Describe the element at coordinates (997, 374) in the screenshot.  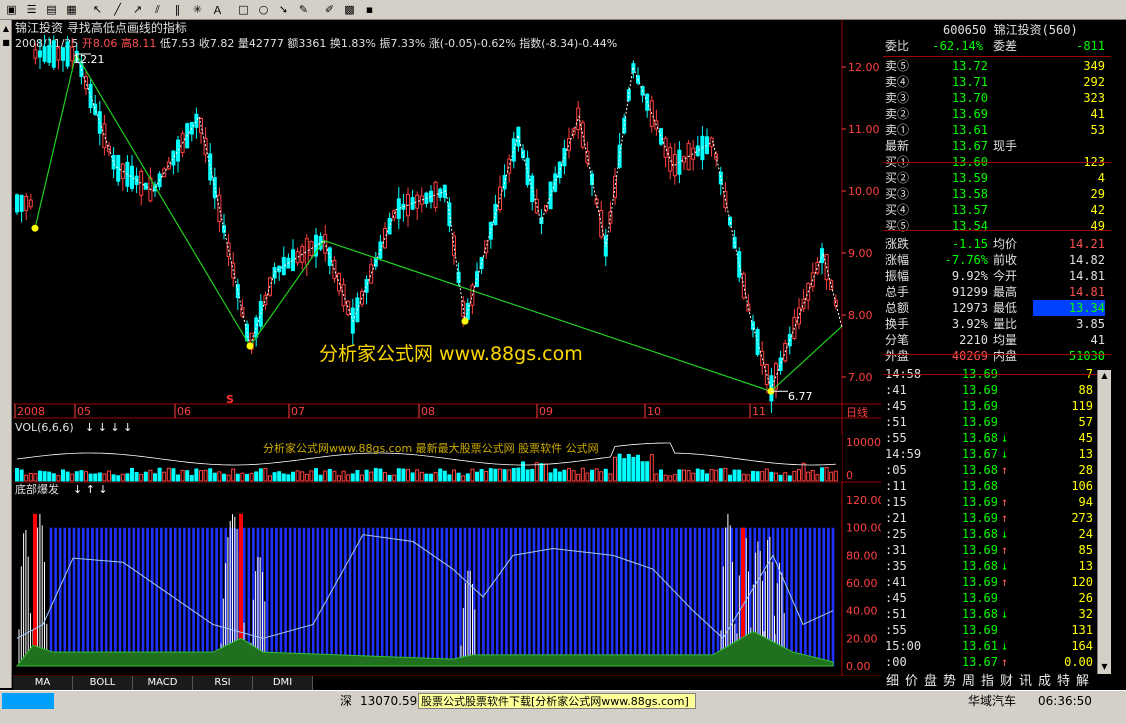
I see `quote-divider` at that location.